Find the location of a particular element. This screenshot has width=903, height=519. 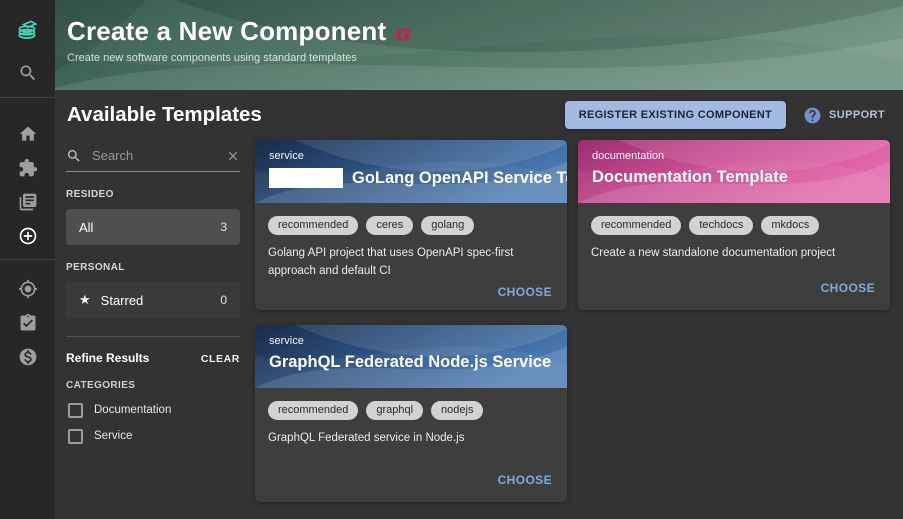

help-question-icon is located at coordinates (812, 115).